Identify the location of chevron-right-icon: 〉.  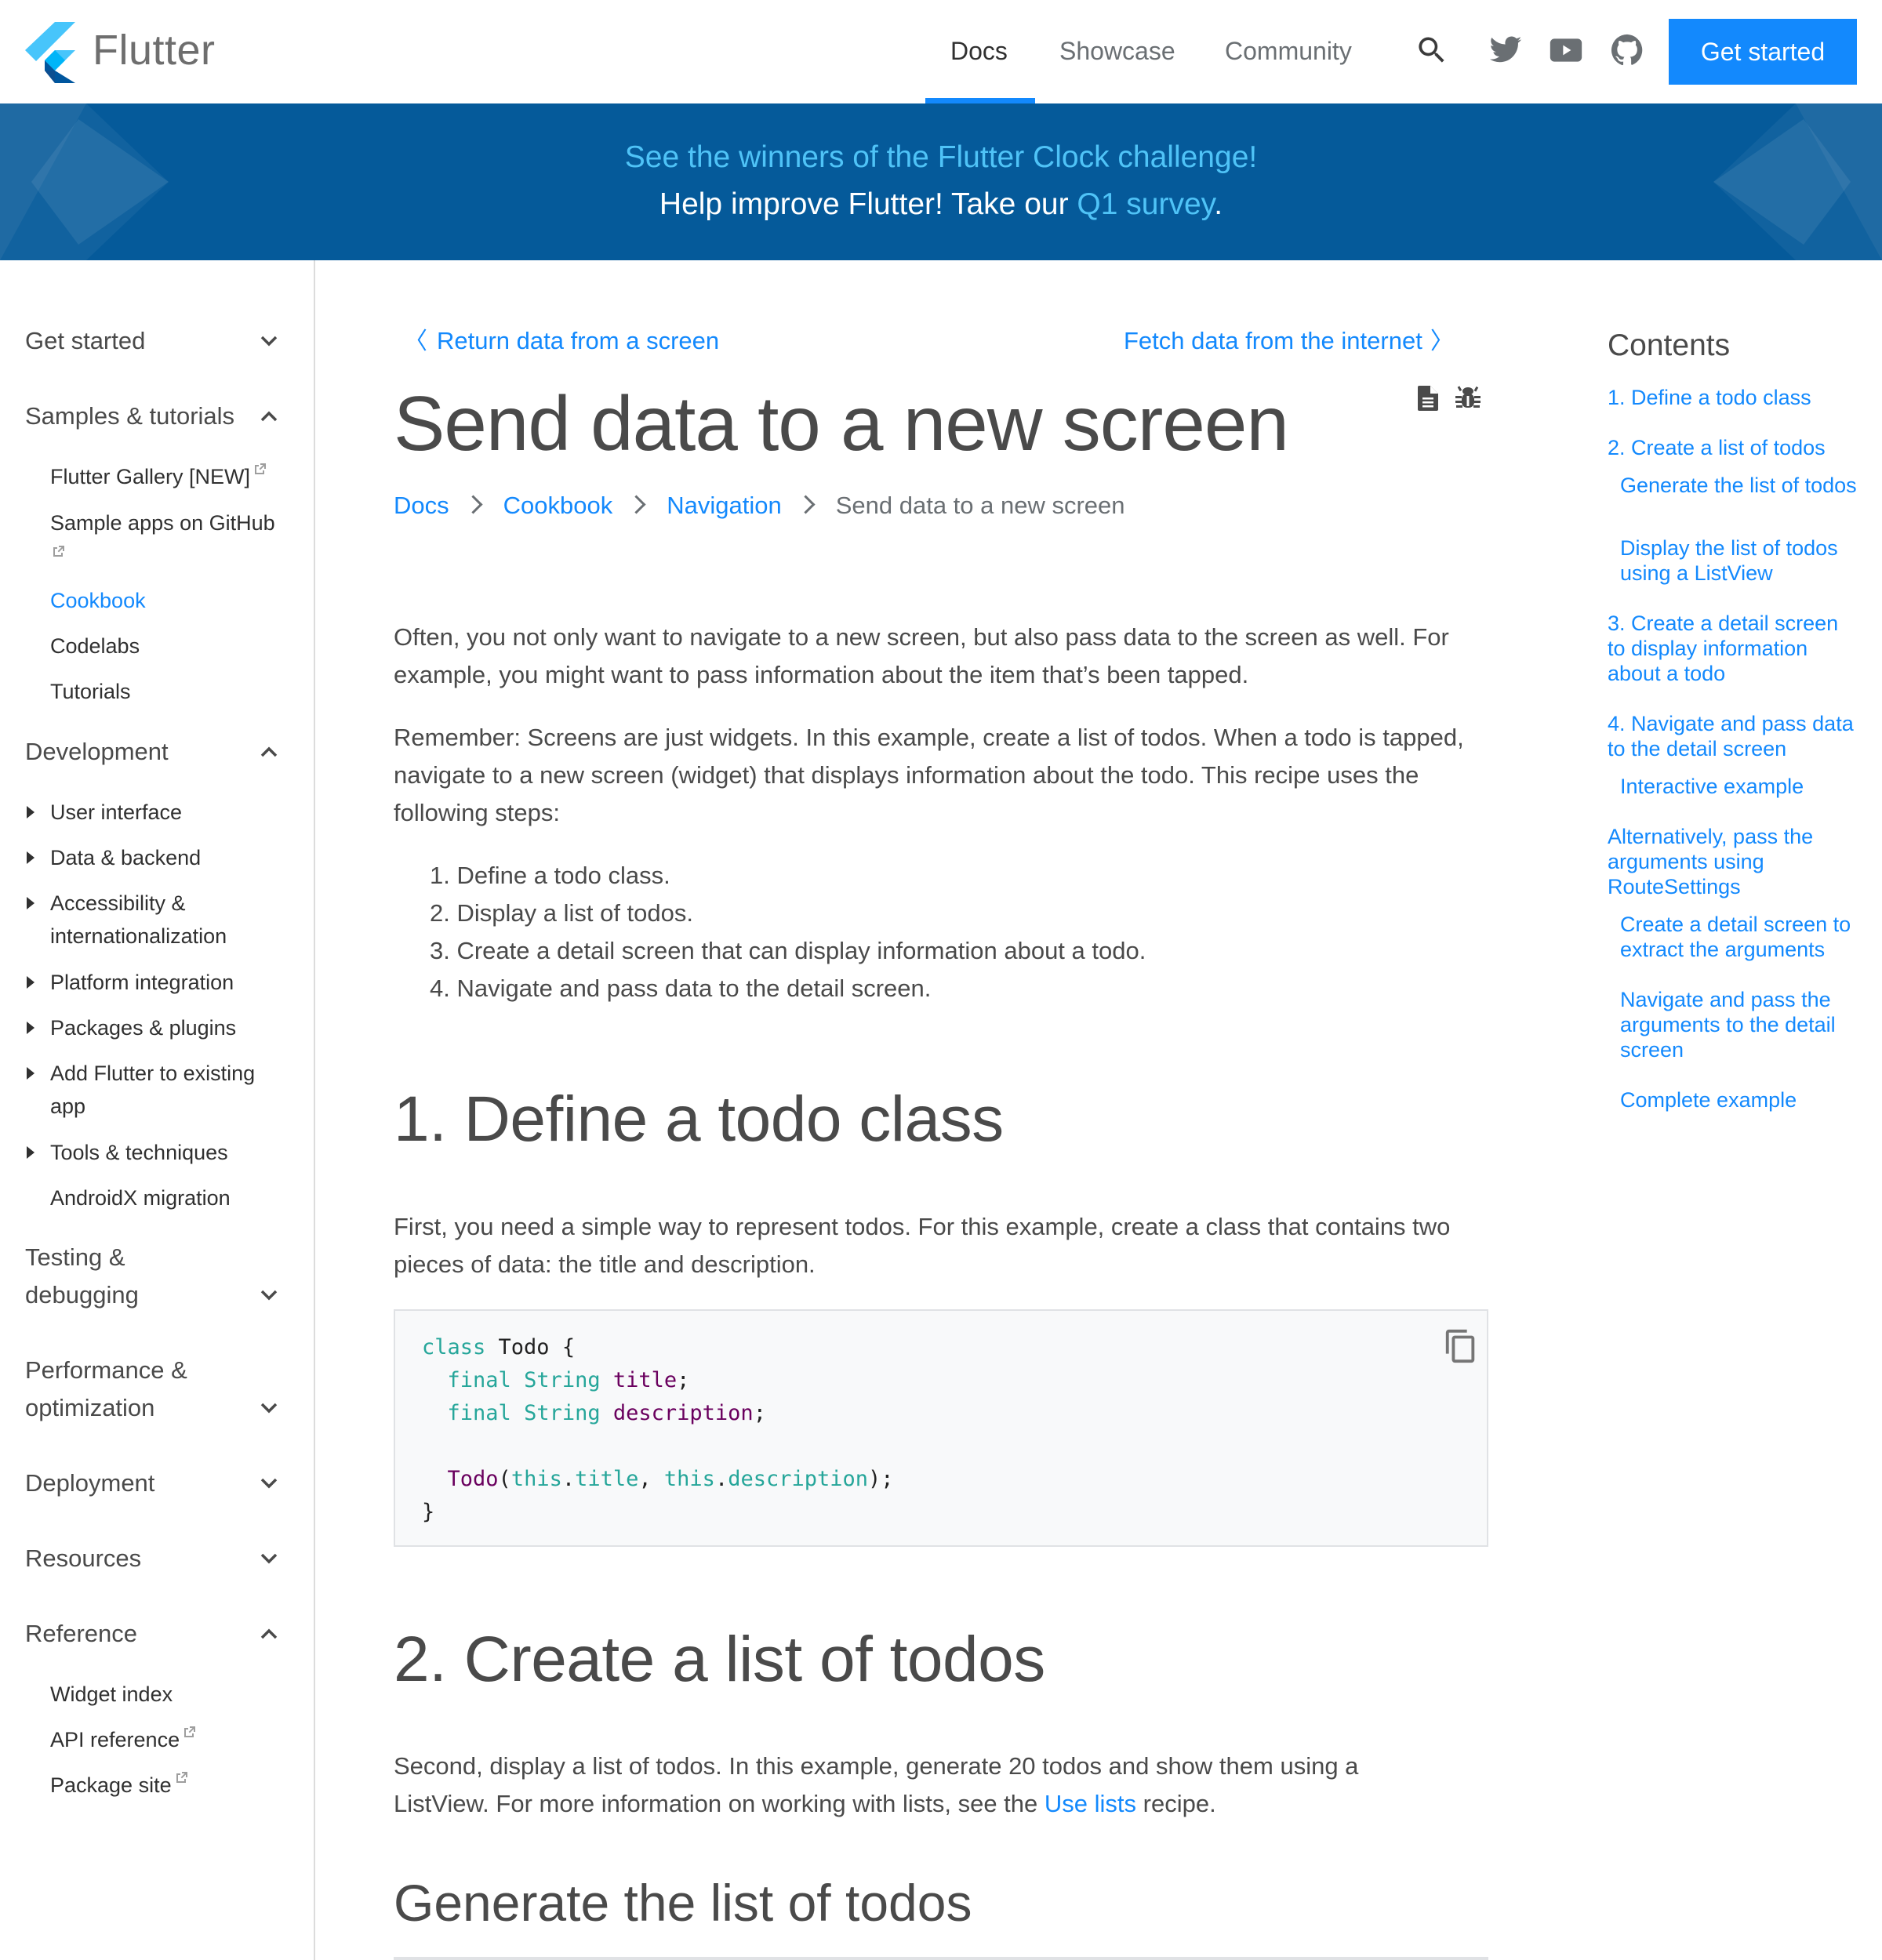
(1442, 341).